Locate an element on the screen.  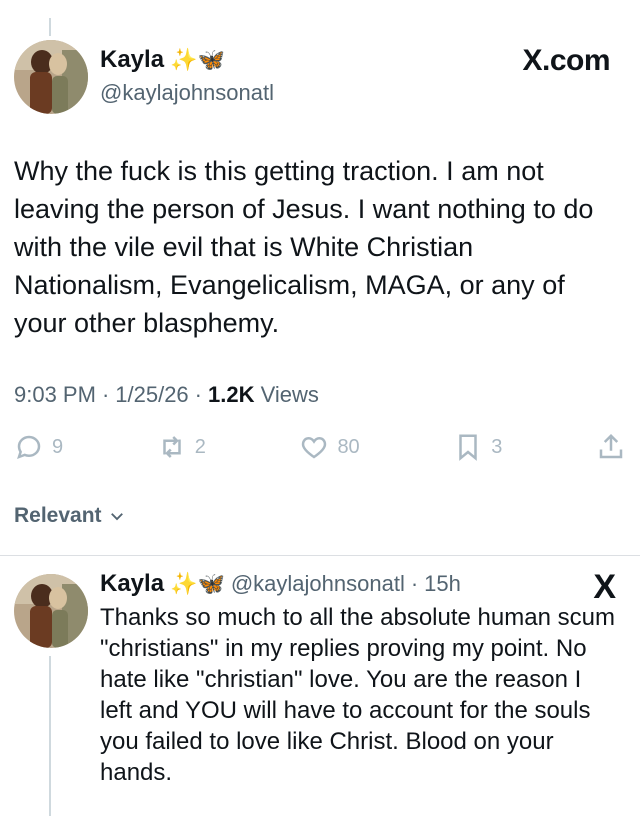
sort-dropdown: Relevant is located at coordinates (70, 516).